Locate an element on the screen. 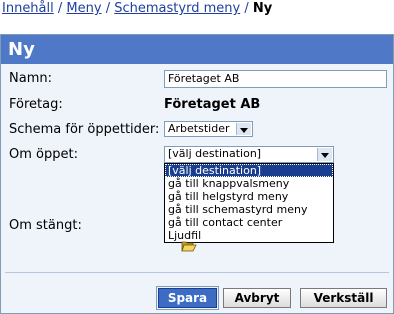 This screenshot has width=394, height=314. open-label: Om öppet: is located at coordinates (43, 154).